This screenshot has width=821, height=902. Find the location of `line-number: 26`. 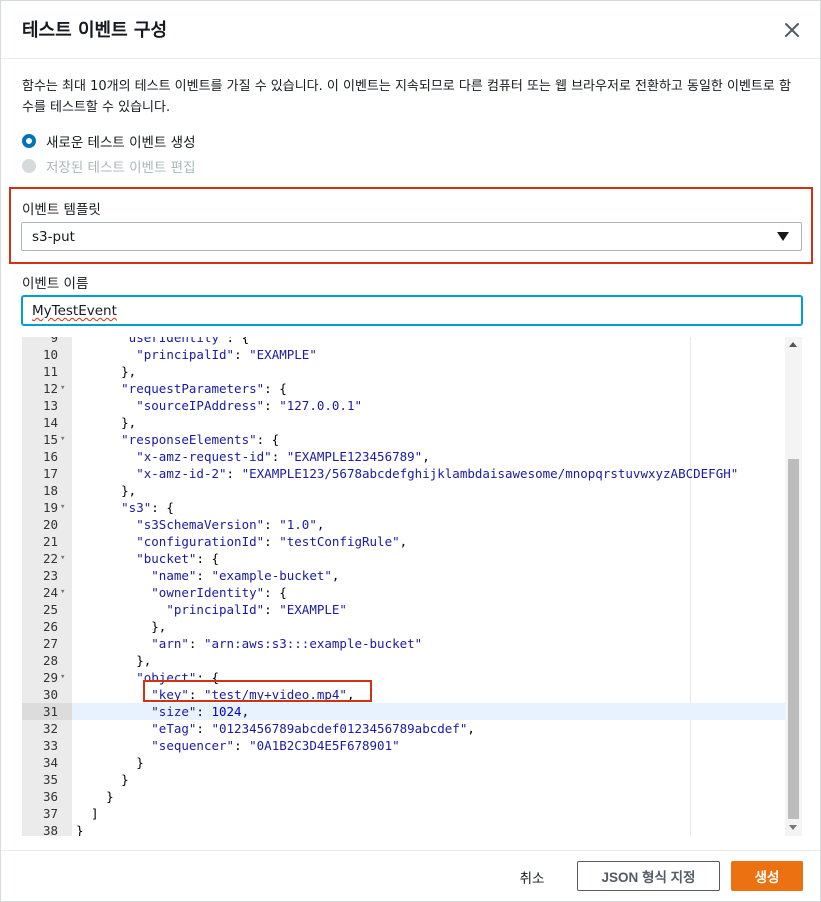

line-number: 26 is located at coordinates (50, 626).